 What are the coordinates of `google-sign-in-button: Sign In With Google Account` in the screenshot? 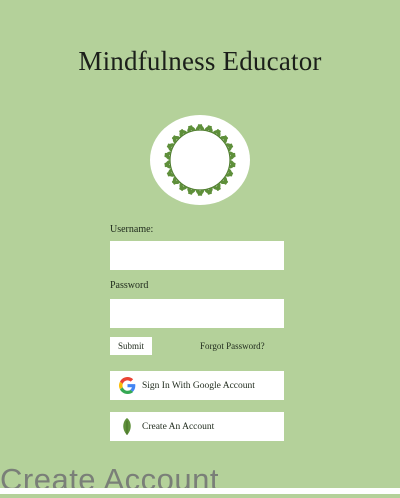 It's located at (197, 385).